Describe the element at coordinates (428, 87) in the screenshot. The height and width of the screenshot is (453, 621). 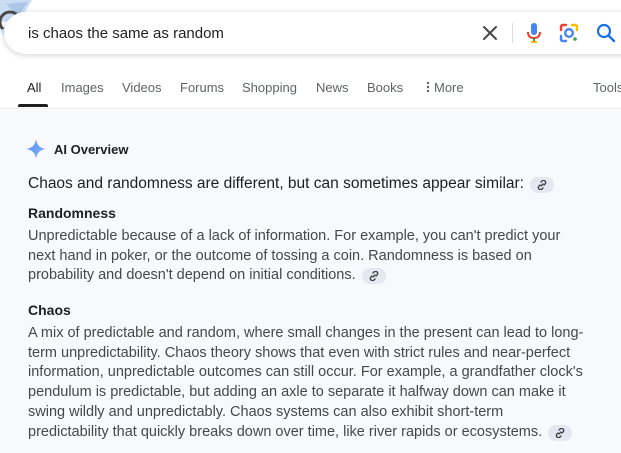
I see `vertical-dots-icon` at that location.